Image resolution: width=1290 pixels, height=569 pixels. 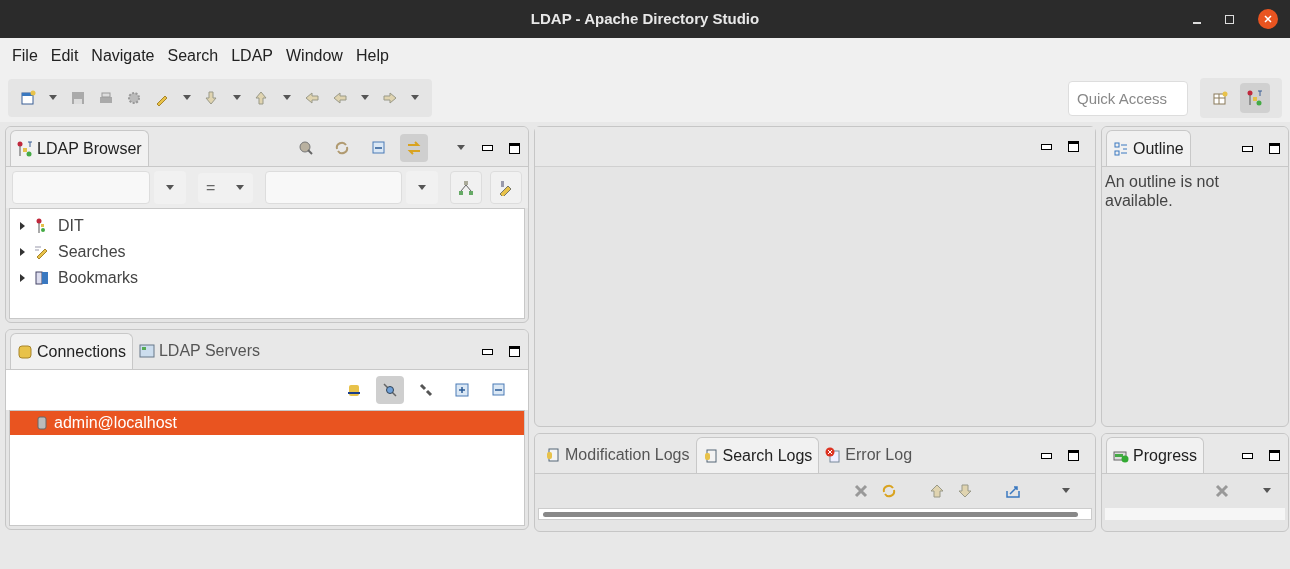 What do you see at coordinates (267, 226) in the screenshot?
I see `tree-item: DIT` at bounding box center [267, 226].